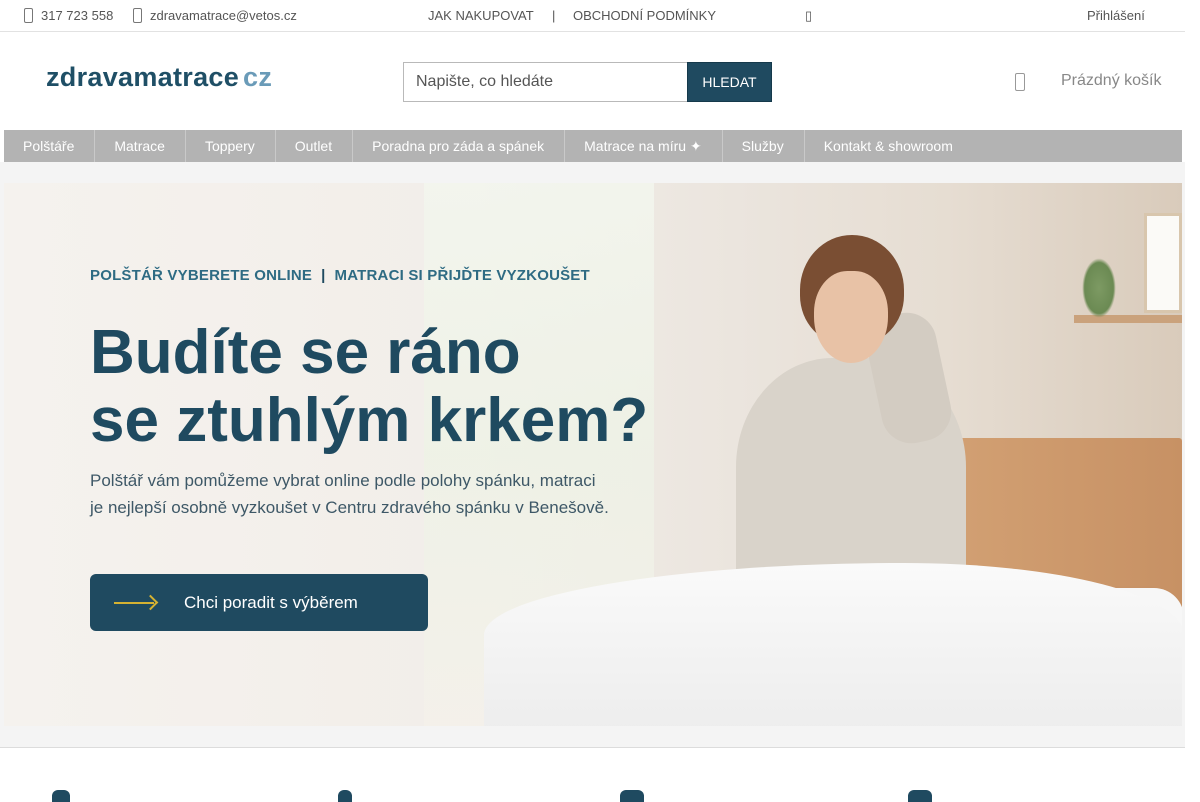 The image size is (1200, 802). What do you see at coordinates (1020, 82) in the screenshot?
I see `cart-icon` at bounding box center [1020, 82].